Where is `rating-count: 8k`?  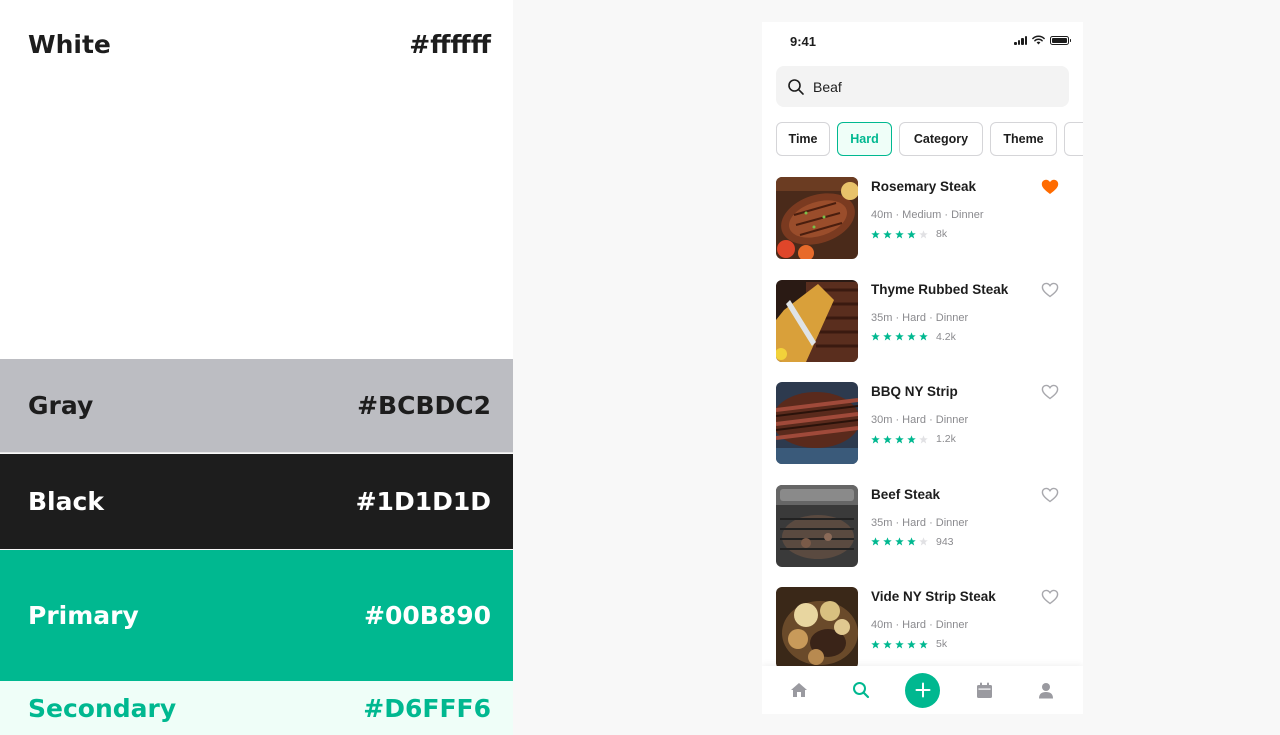
rating-count: 8k is located at coordinates (942, 234).